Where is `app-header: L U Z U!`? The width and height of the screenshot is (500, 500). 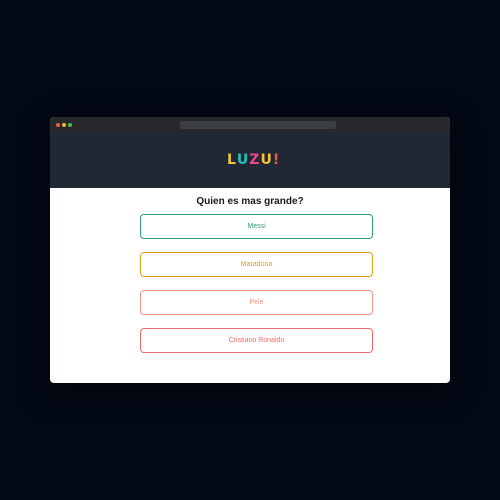 app-header: L U Z U! is located at coordinates (250, 160).